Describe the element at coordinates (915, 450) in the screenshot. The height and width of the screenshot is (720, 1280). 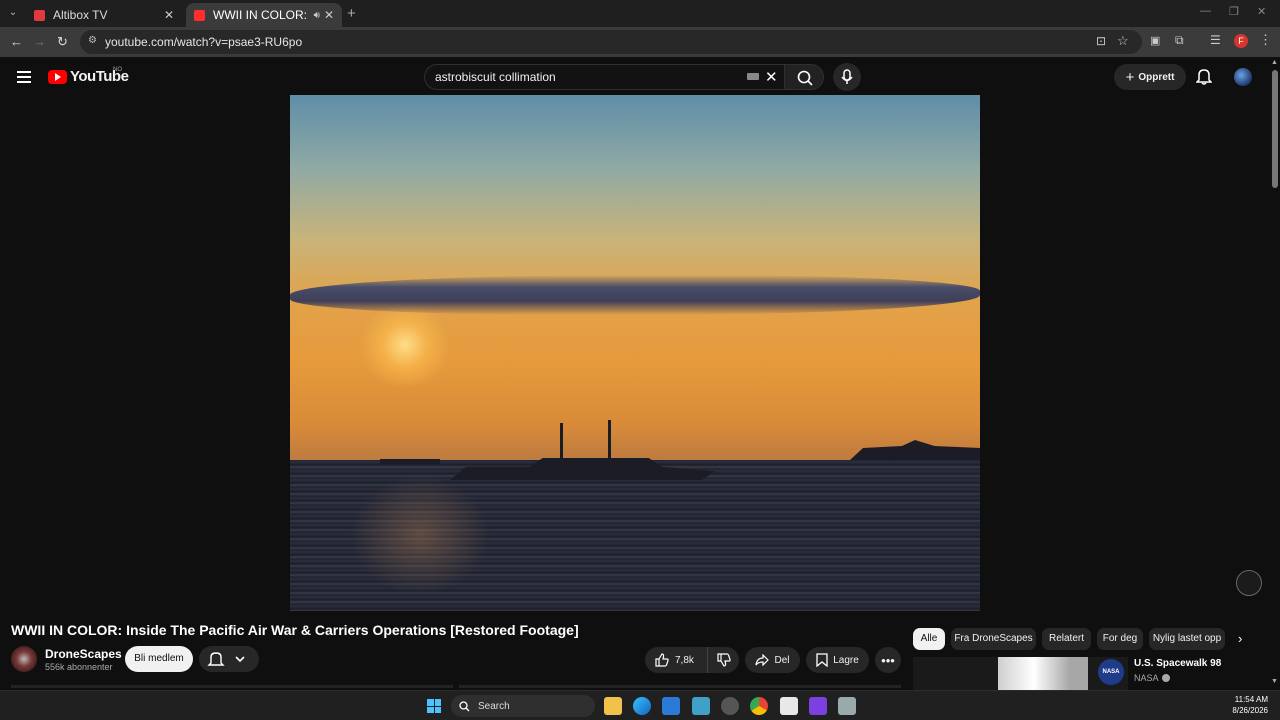
I see `video-frame-ship-right` at that location.